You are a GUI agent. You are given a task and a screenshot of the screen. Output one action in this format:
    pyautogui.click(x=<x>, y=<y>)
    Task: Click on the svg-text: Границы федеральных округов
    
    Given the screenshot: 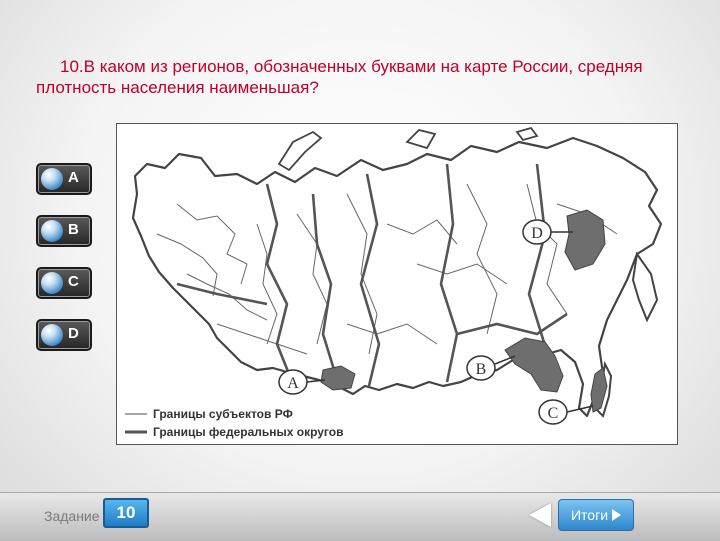 What is the action you would take?
    pyautogui.click(x=248, y=432)
    